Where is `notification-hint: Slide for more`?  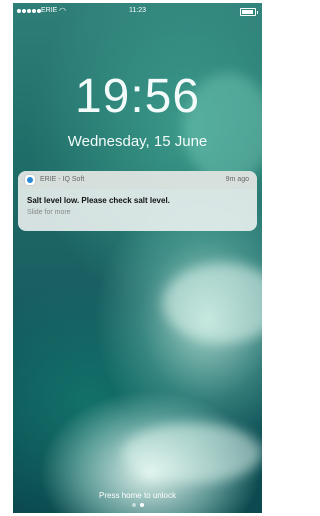
notification-hint: Slide for more is located at coordinates (49, 212).